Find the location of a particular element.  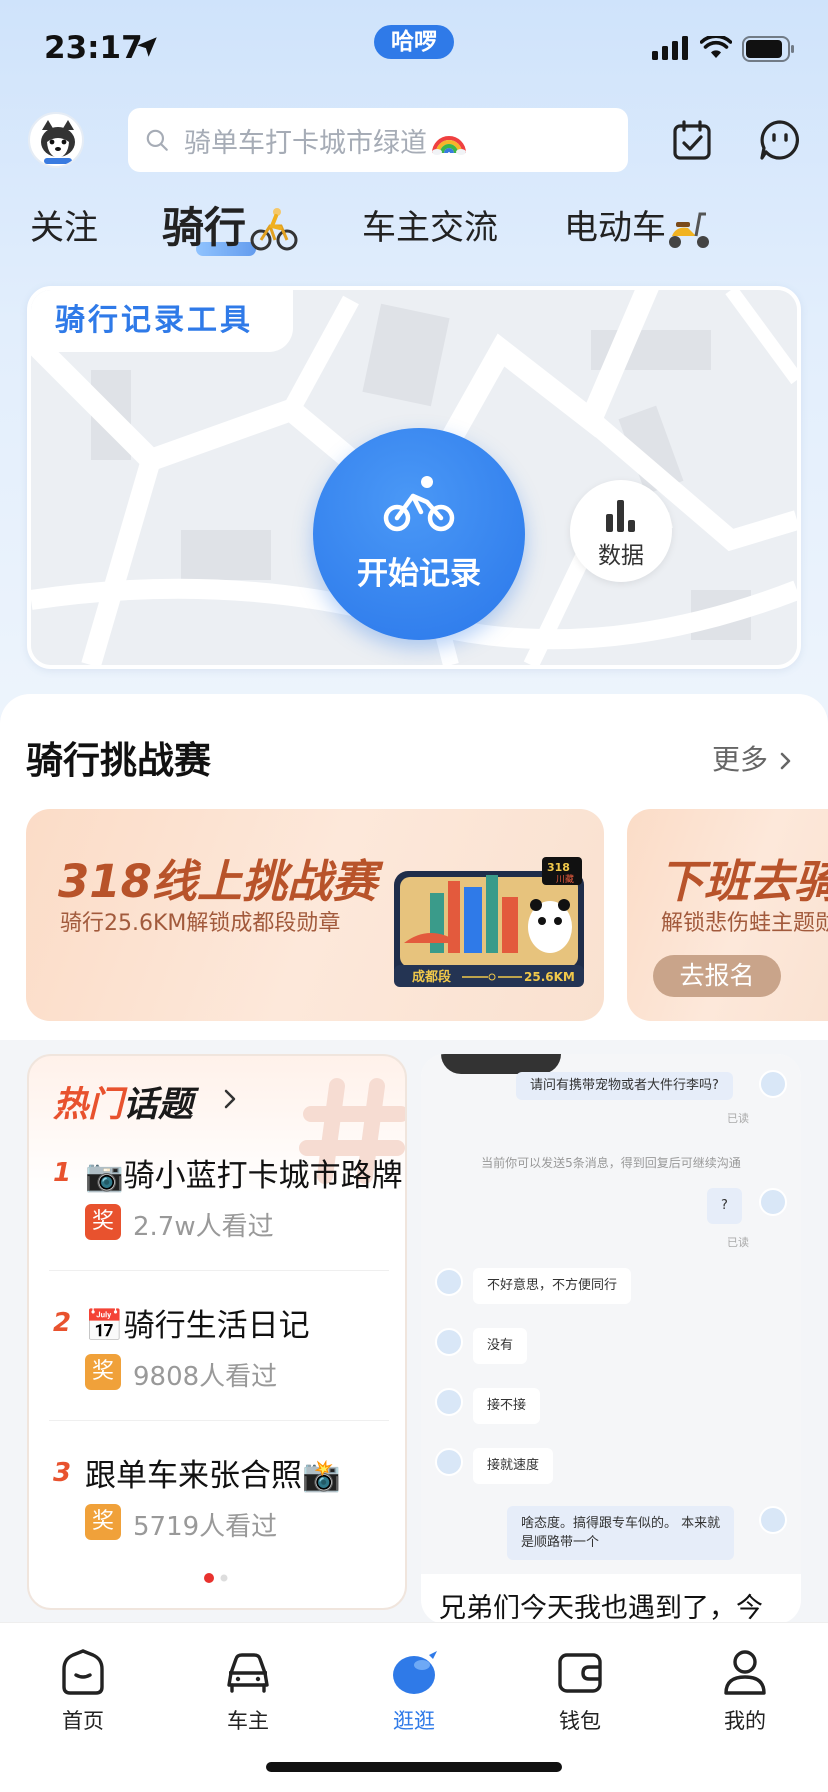

topic-item: 1 📷骑小蓝打卡城市路牌 奖 2.7w人看过 is located at coordinates (217, 1213).